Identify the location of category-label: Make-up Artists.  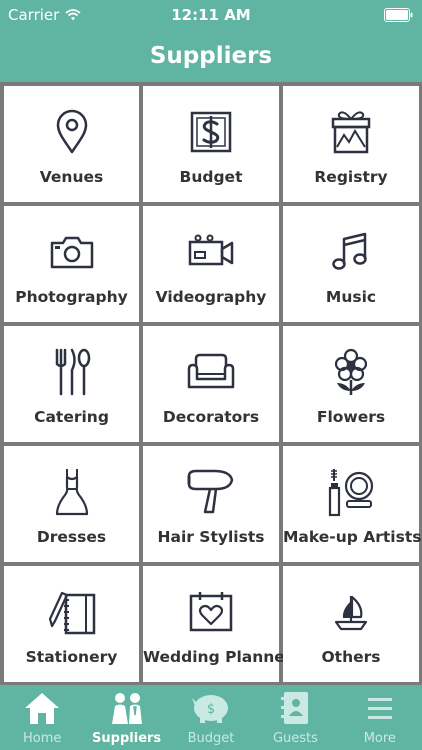
(352, 537).